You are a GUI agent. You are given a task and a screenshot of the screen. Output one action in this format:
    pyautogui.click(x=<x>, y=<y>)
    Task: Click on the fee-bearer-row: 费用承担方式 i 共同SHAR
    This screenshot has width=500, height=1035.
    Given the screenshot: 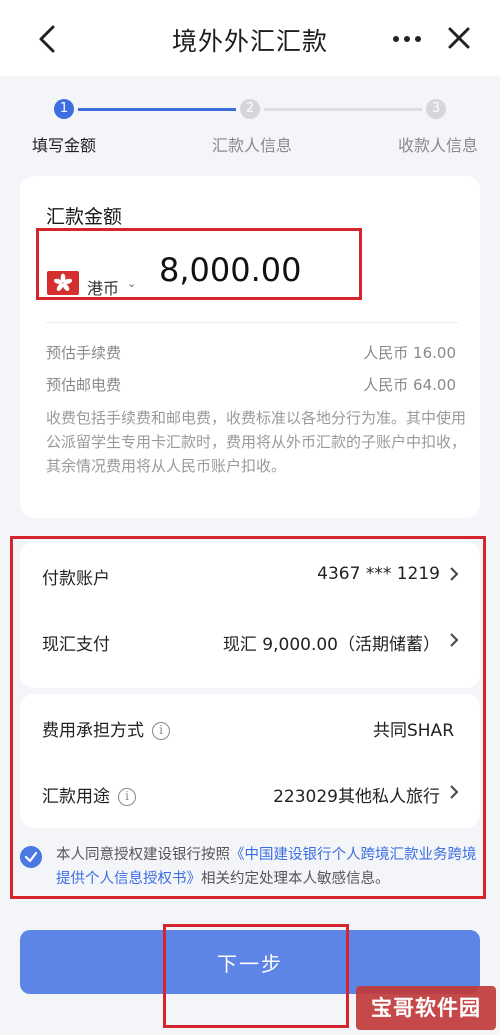 What is the action you would take?
    pyautogui.click(x=250, y=726)
    